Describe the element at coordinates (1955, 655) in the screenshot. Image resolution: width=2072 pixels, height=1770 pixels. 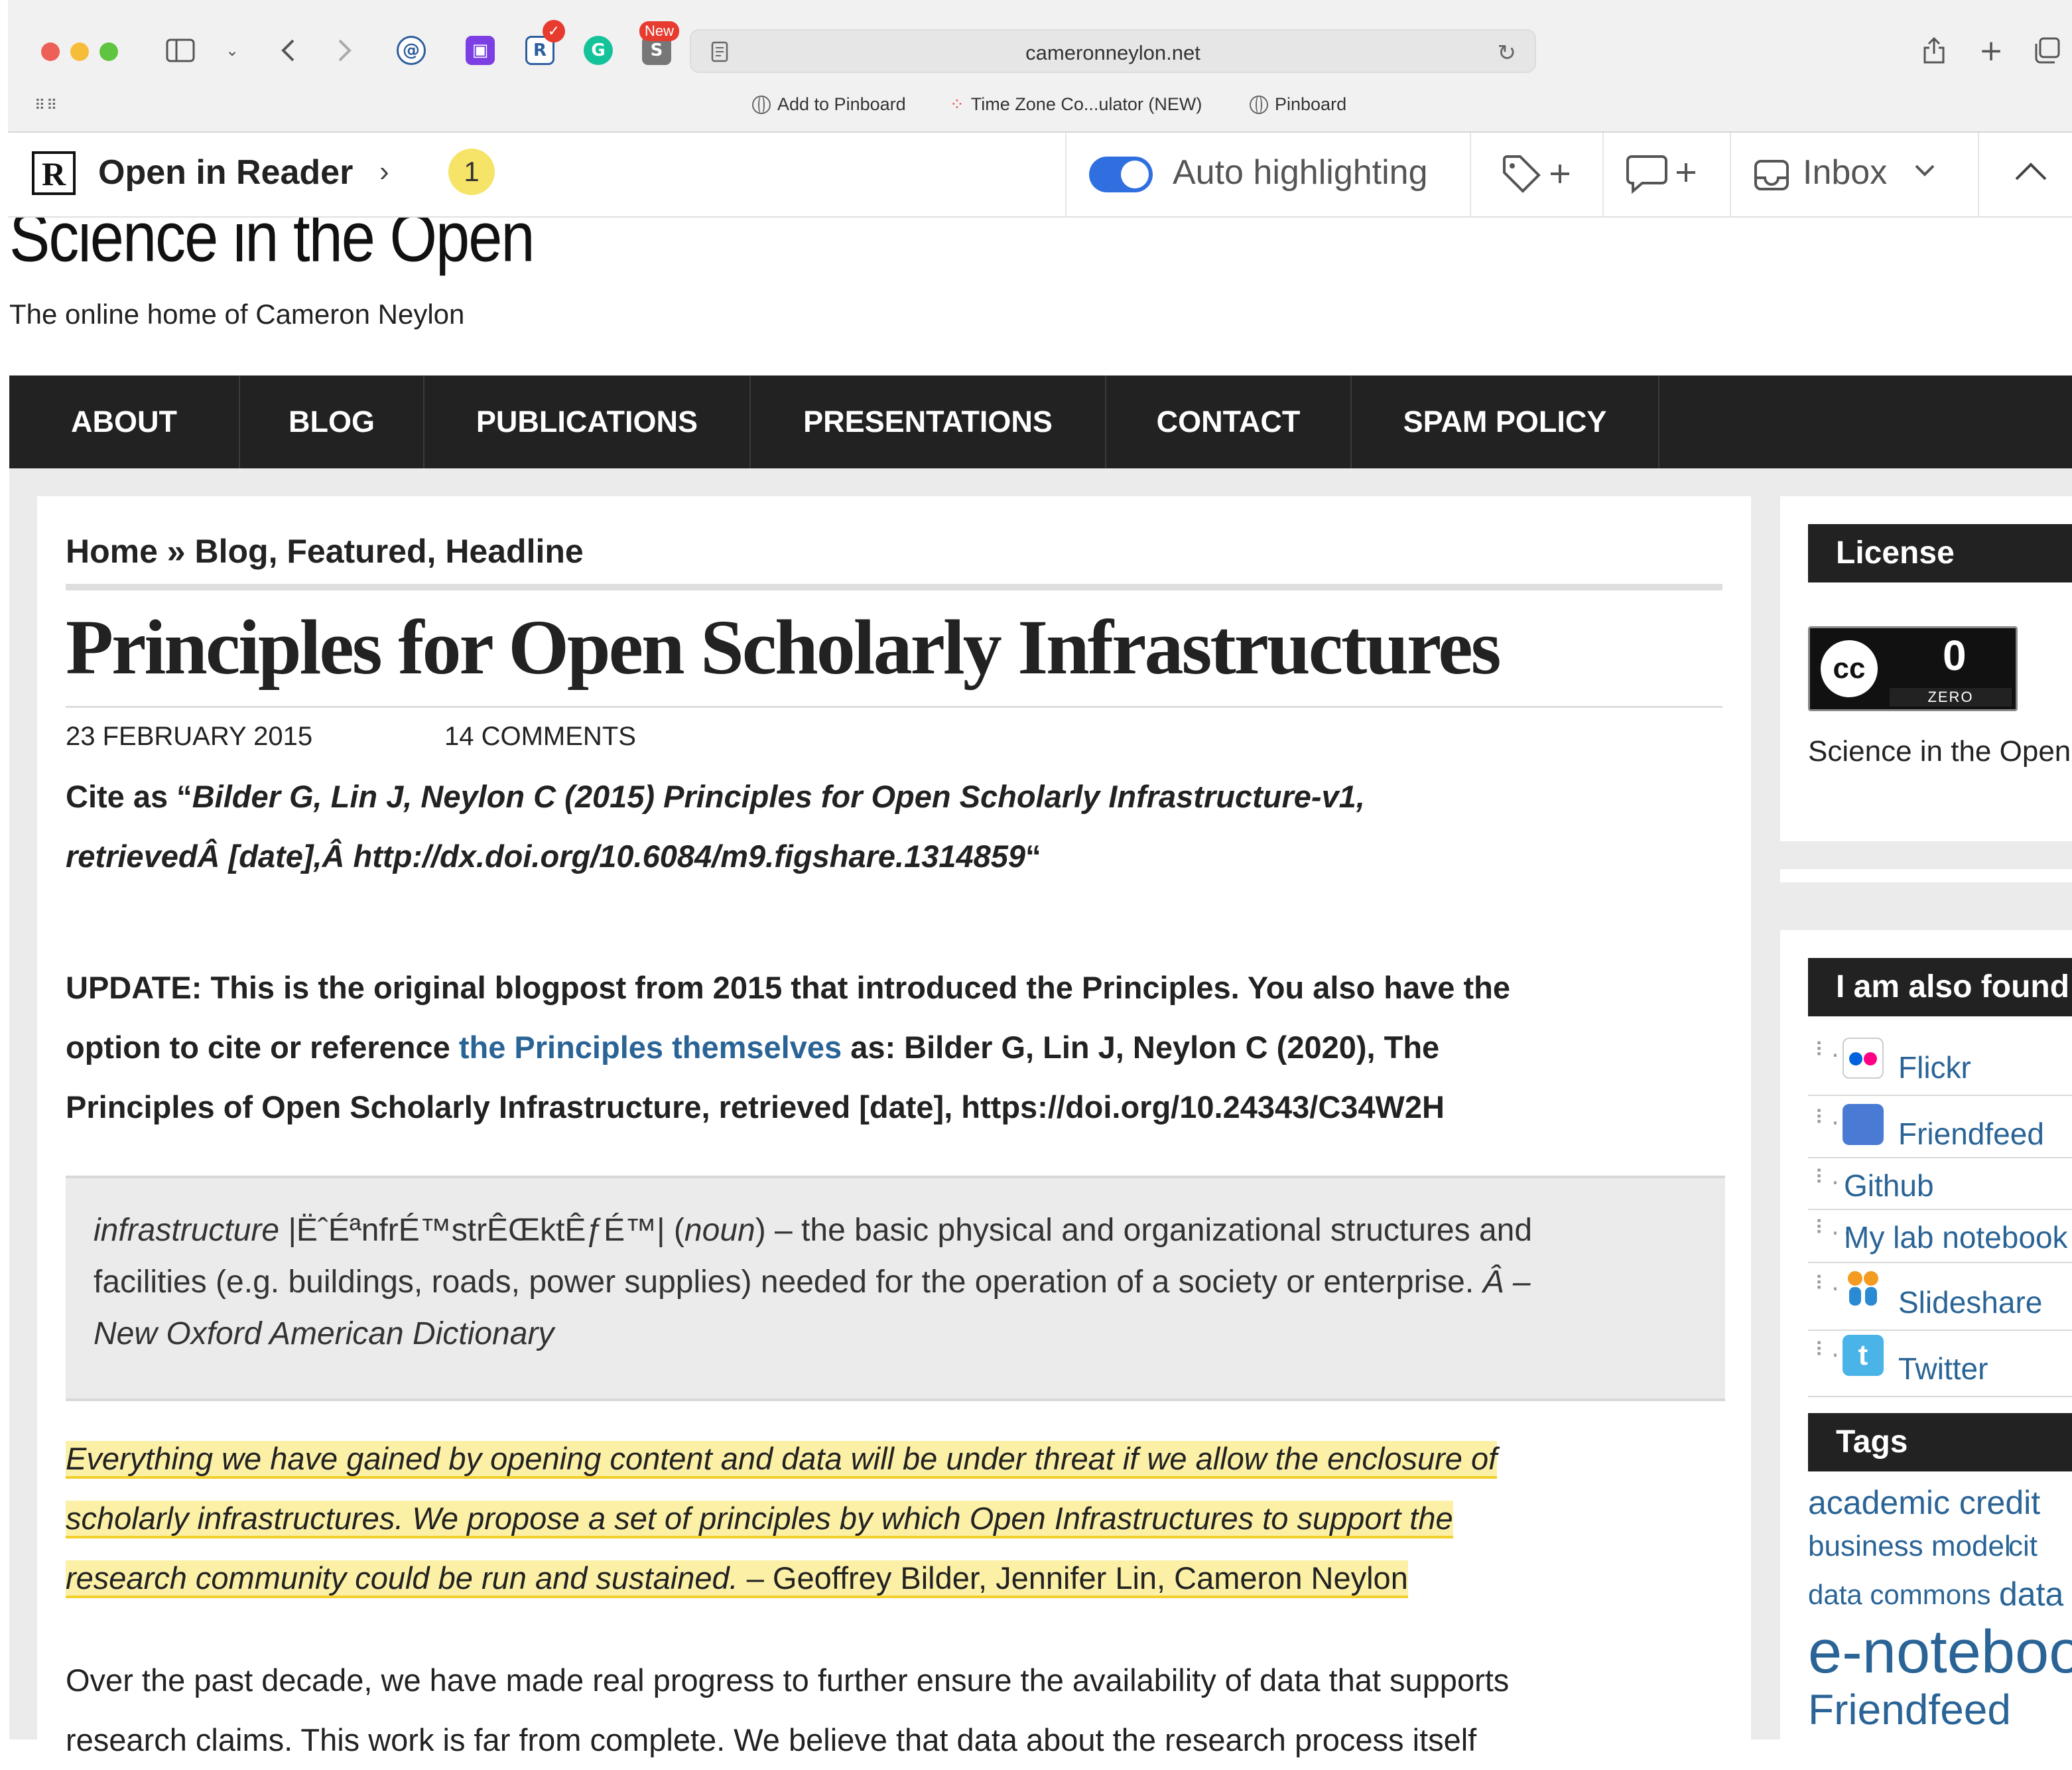
I see `cc-zero-mark: 0` at that location.